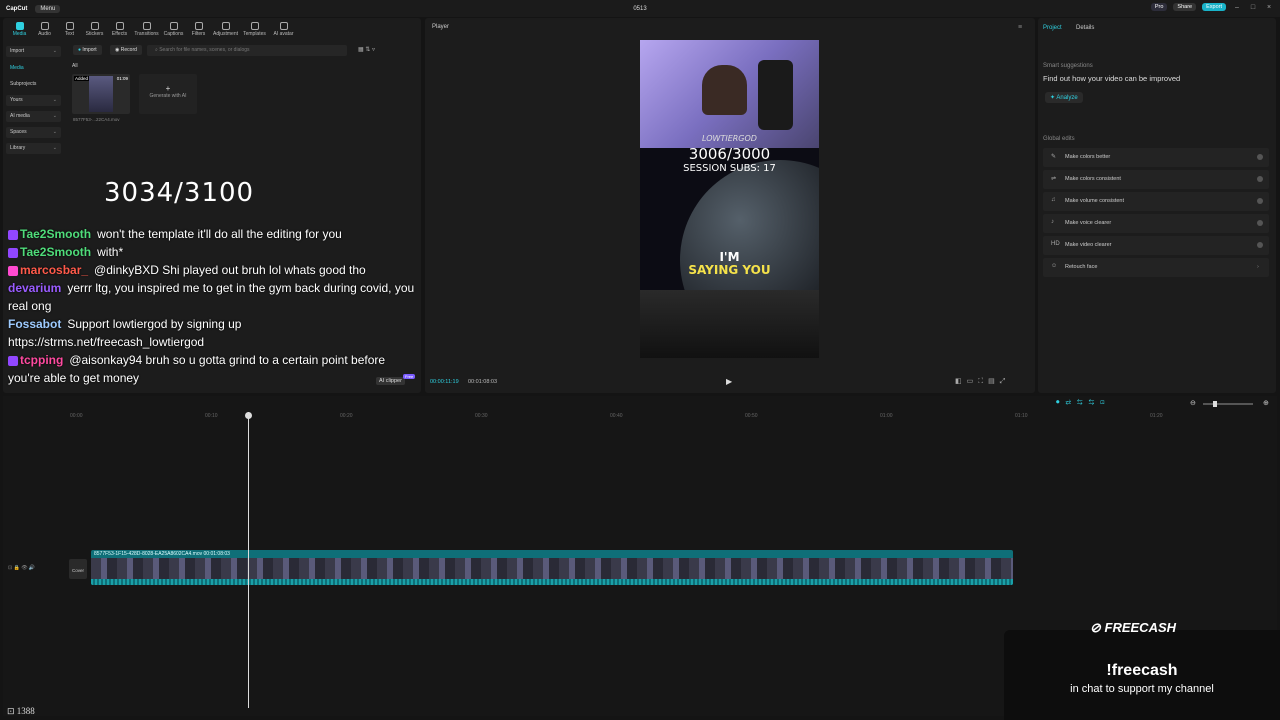 The height and width of the screenshot is (720, 1280). I want to click on analyze-button: ✦ Analyze, so click(1064, 97).